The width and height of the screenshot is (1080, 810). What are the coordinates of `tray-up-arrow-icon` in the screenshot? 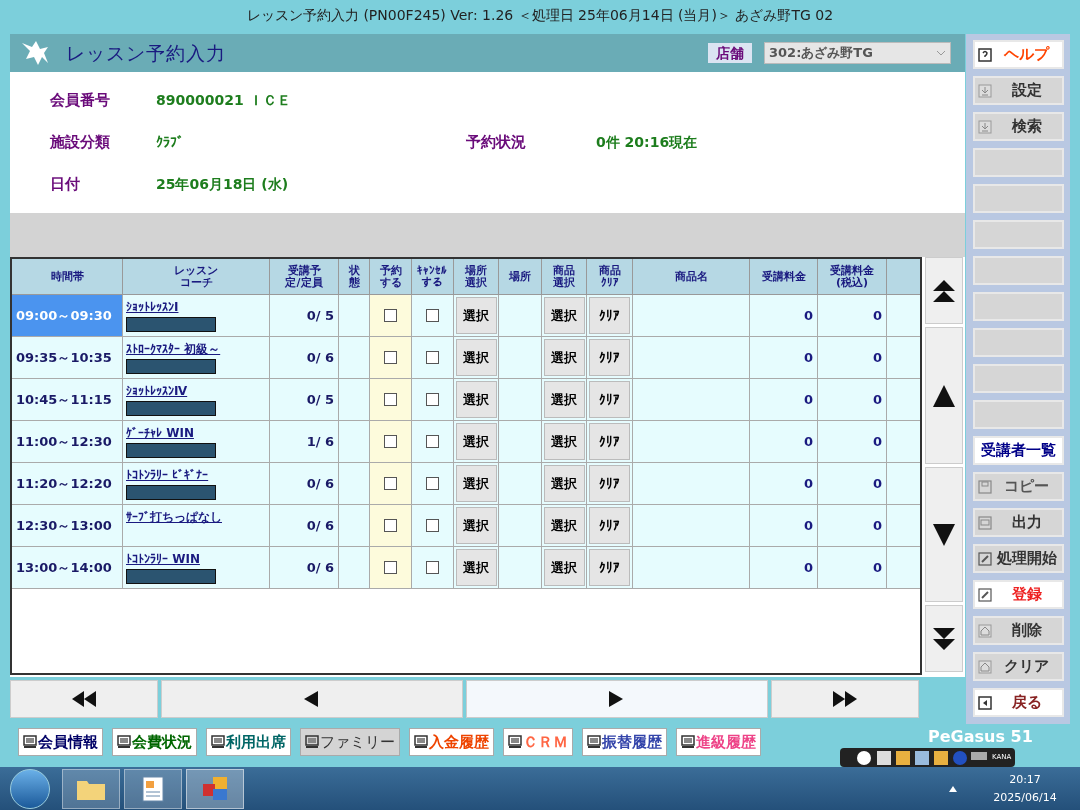 It's located at (953, 788).